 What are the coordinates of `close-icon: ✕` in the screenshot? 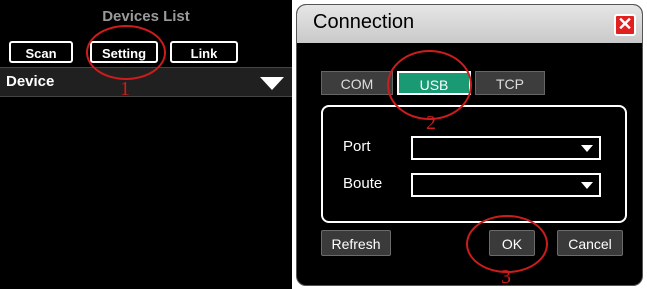 It's located at (625, 24).